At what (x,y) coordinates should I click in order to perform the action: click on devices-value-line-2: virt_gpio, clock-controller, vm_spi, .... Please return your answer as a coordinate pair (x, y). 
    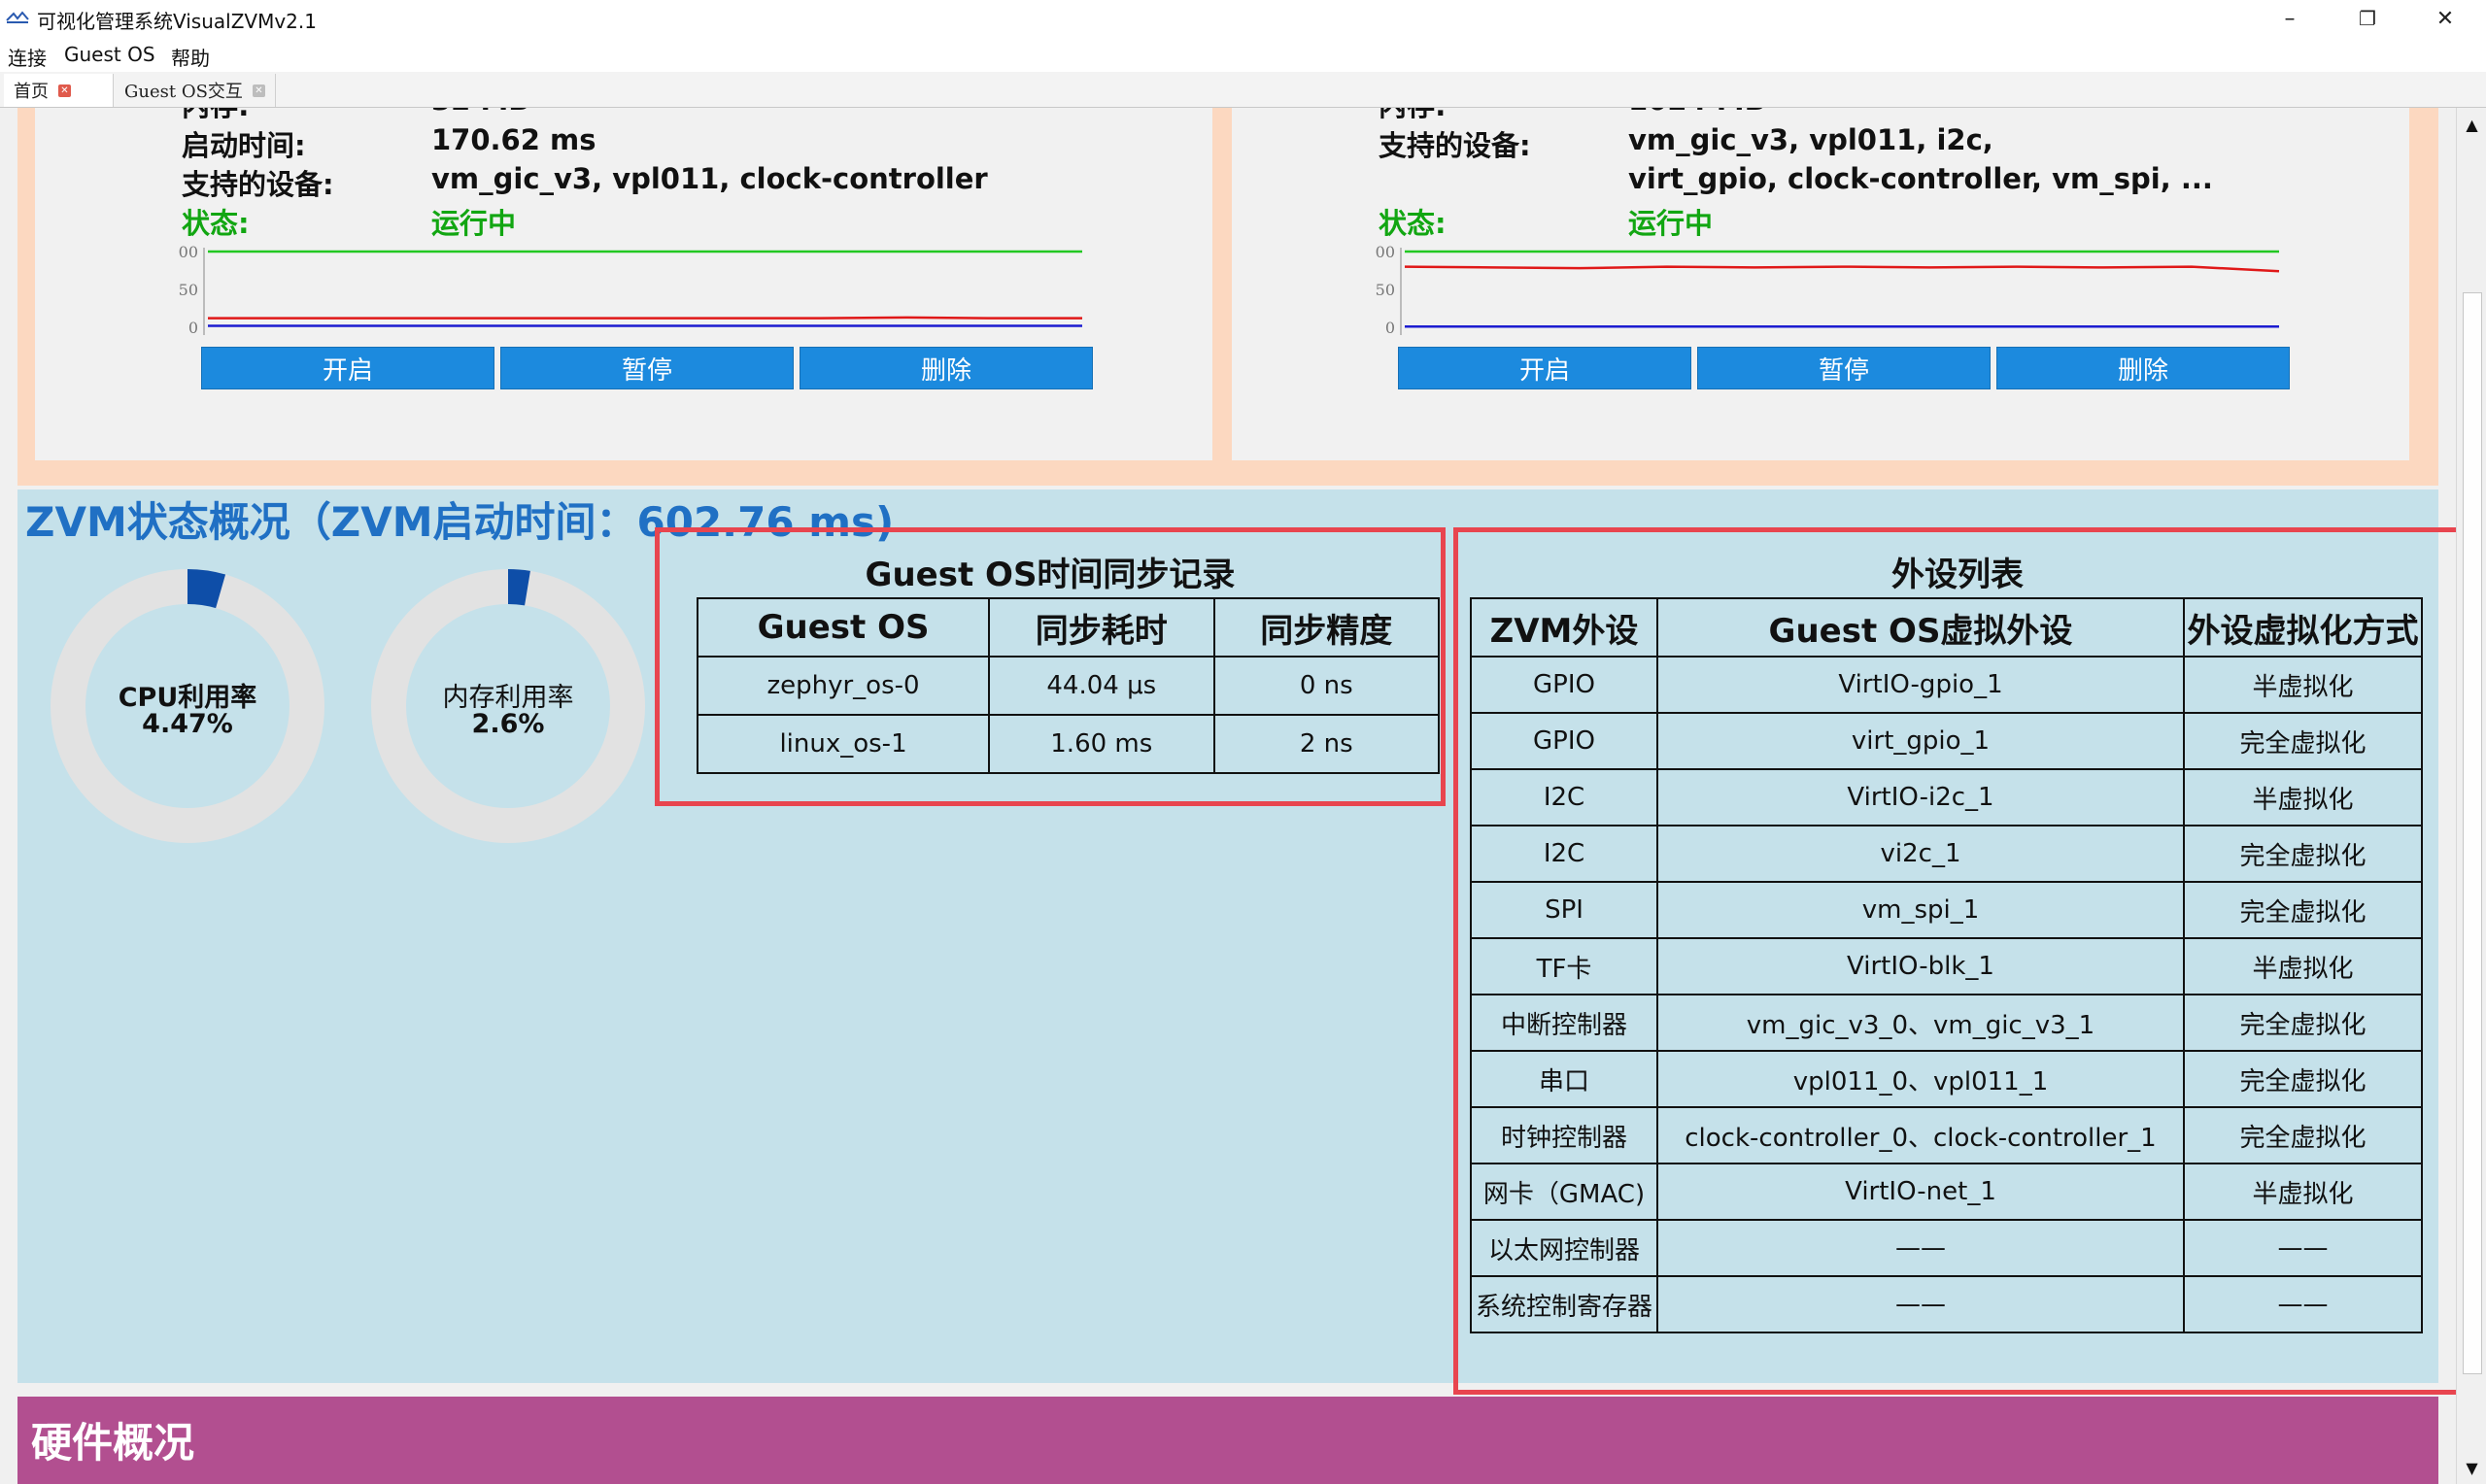
    Looking at the image, I should click on (1920, 178).